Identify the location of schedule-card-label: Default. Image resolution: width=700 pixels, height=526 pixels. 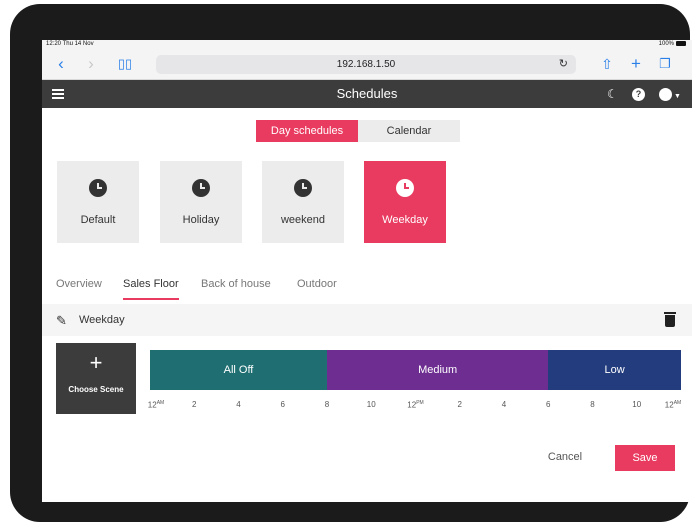
(98, 220).